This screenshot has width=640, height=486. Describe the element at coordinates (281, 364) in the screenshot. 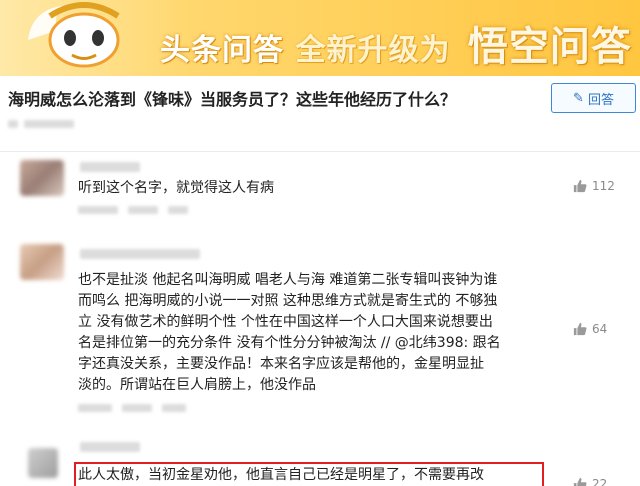

I see `answer-text-line: 字还真没关系，主要没作品！本来名字应该是帮他的，金星明显扯` at that location.